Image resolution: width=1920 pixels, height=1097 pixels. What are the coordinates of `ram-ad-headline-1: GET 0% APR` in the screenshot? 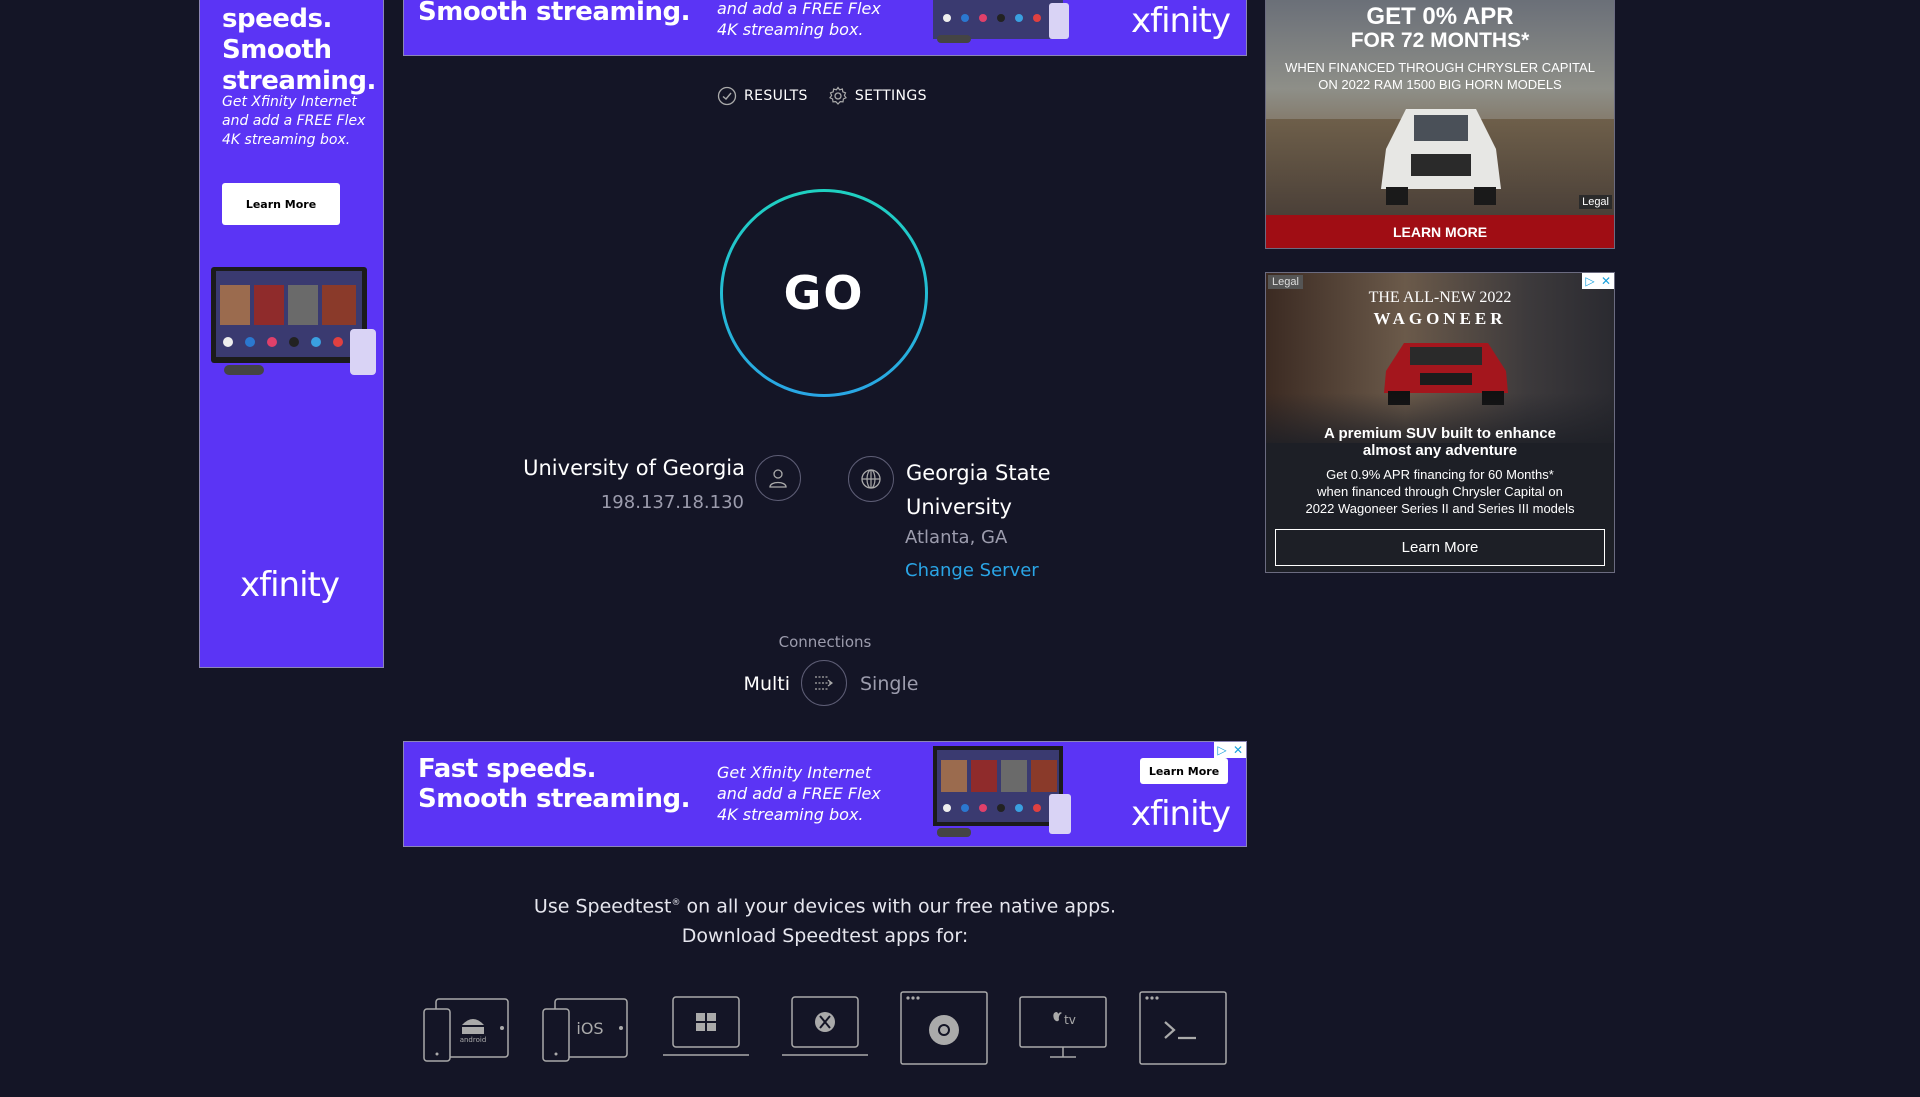 It's located at (1440, 16).